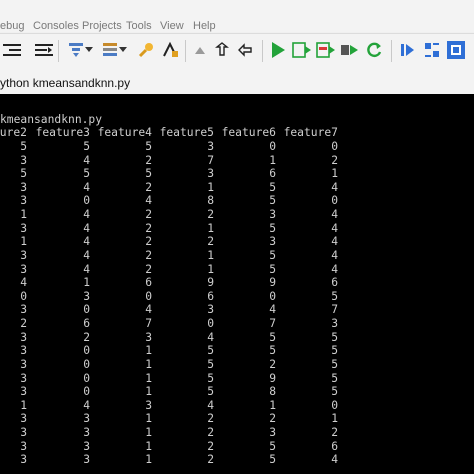  I want to click on stop-icon, so click(407, 50).